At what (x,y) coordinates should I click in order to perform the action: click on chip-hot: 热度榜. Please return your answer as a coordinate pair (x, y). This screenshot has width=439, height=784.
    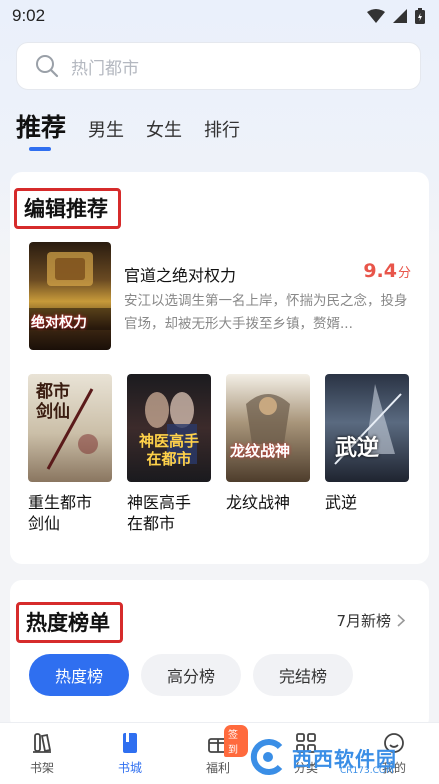
    Looking at the image, I should click on (79, 675).